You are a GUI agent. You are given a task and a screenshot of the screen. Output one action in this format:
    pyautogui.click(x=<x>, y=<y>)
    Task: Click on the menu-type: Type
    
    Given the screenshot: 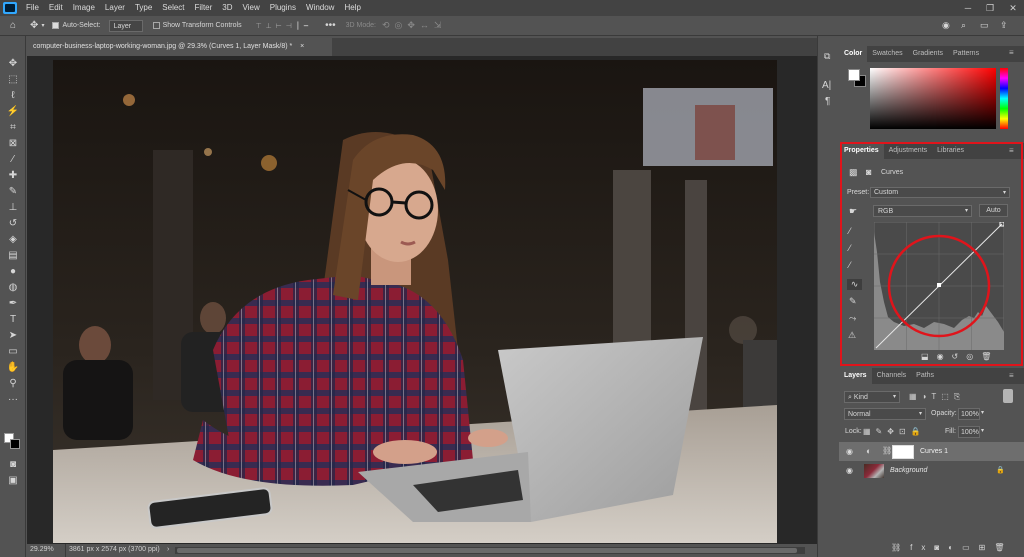 What is the action you would take?
    pyautogui.click(x=143, y=8)
    